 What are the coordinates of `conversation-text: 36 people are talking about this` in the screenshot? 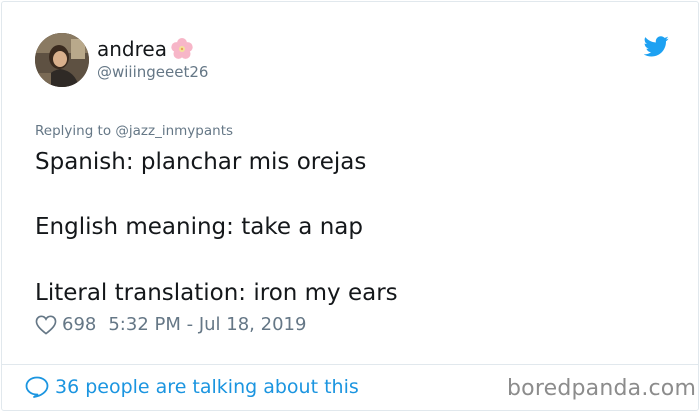 It's located at (207, 387).